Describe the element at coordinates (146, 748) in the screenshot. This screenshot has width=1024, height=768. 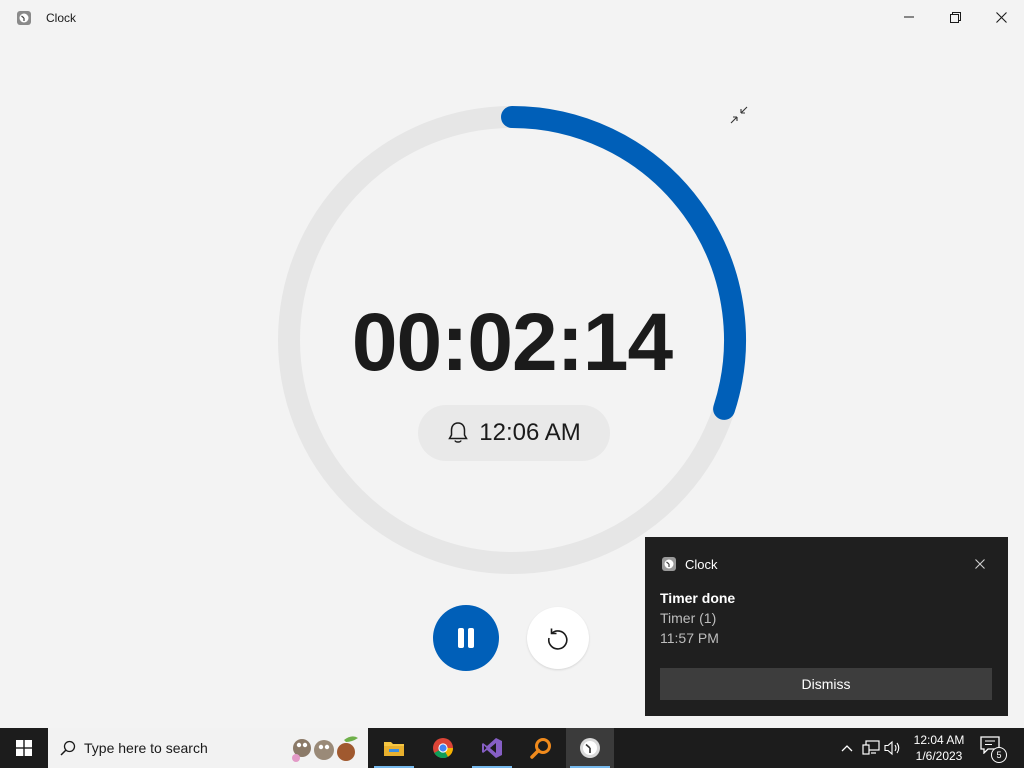
I see `search-placeholder: Type here to search` at that location.